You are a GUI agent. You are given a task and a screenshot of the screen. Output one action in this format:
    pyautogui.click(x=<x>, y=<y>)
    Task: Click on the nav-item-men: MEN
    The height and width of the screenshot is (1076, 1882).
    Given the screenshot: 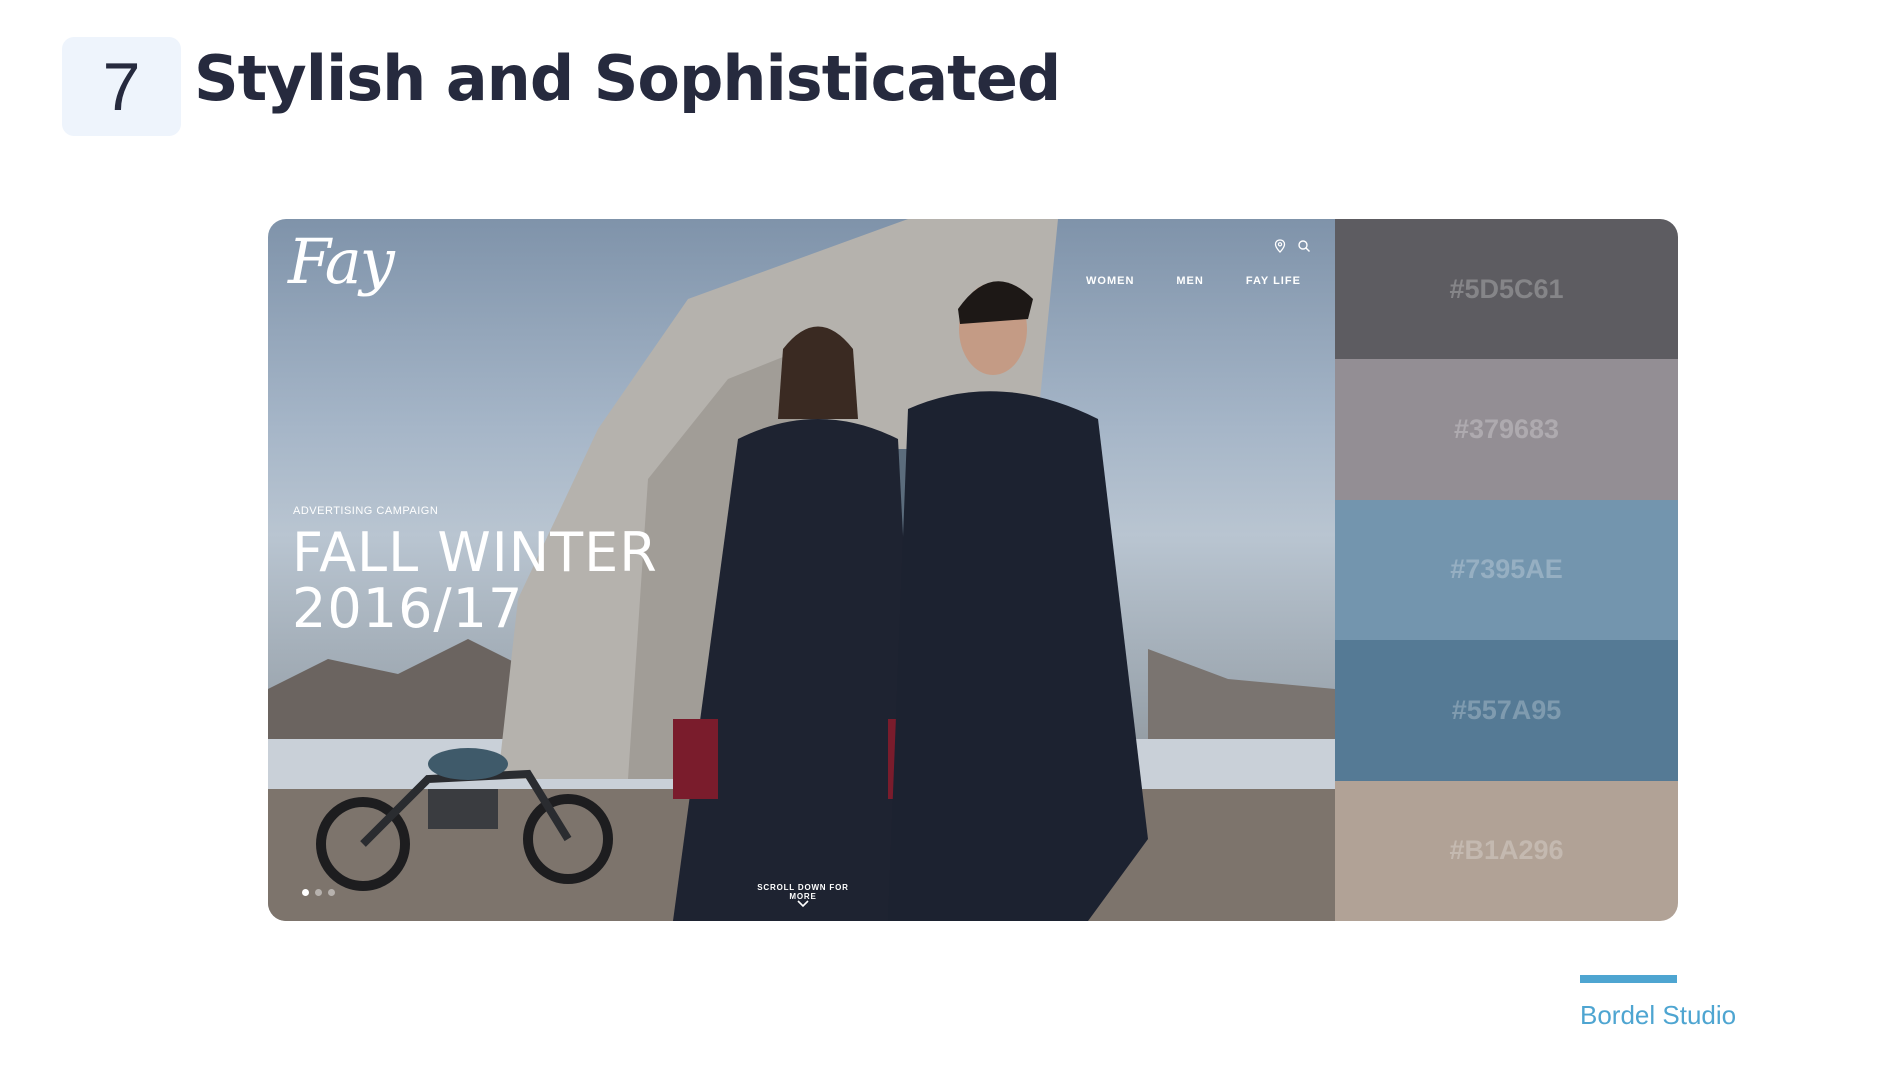 What is the action you would take?
    pyautogui.click(x=1189, y=281)
    